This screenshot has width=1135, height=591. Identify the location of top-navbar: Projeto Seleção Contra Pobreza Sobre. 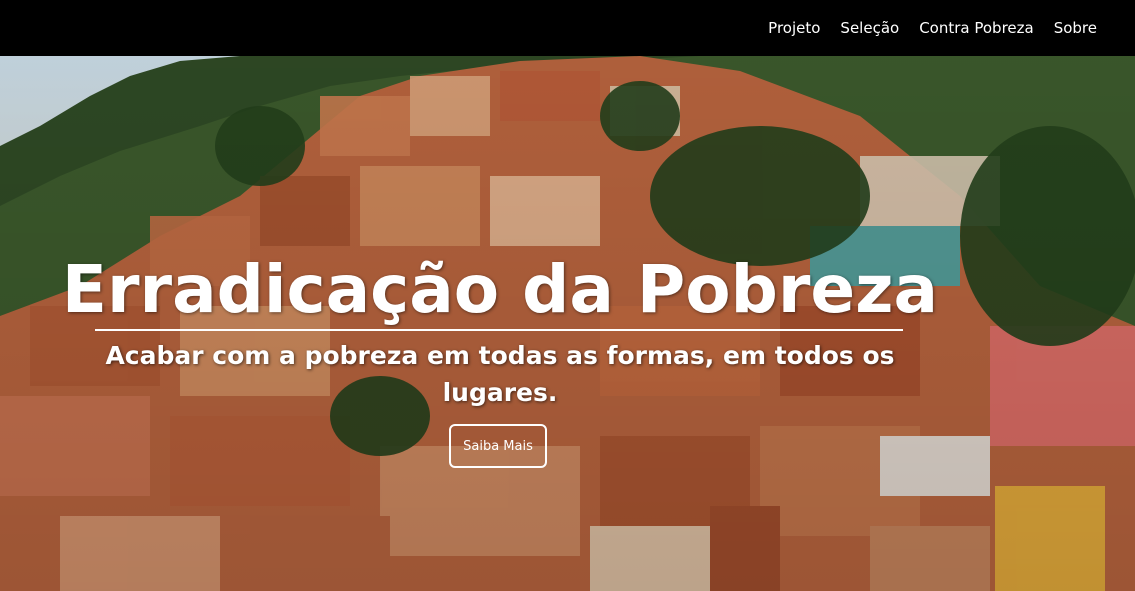
(567, 28).